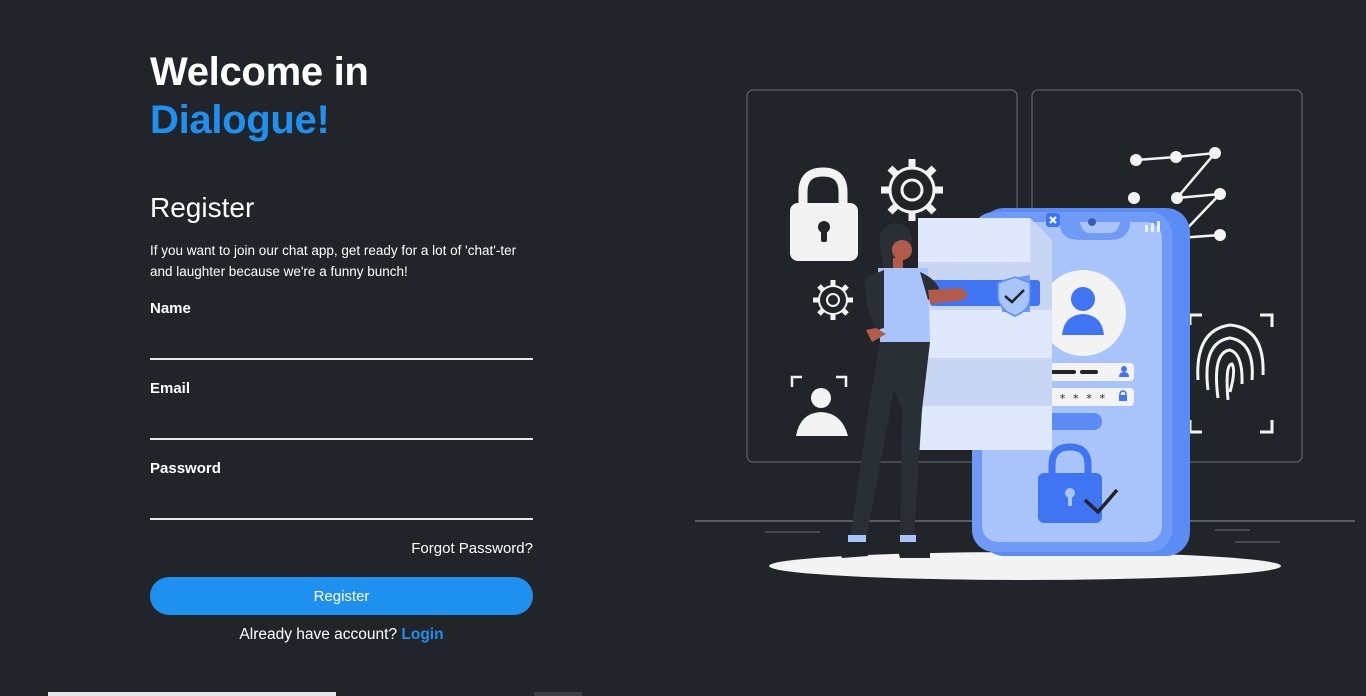  What do you see at coordinates (341, 506) in the screenshot?
I see `password-field` at bounding box center [341, 506].